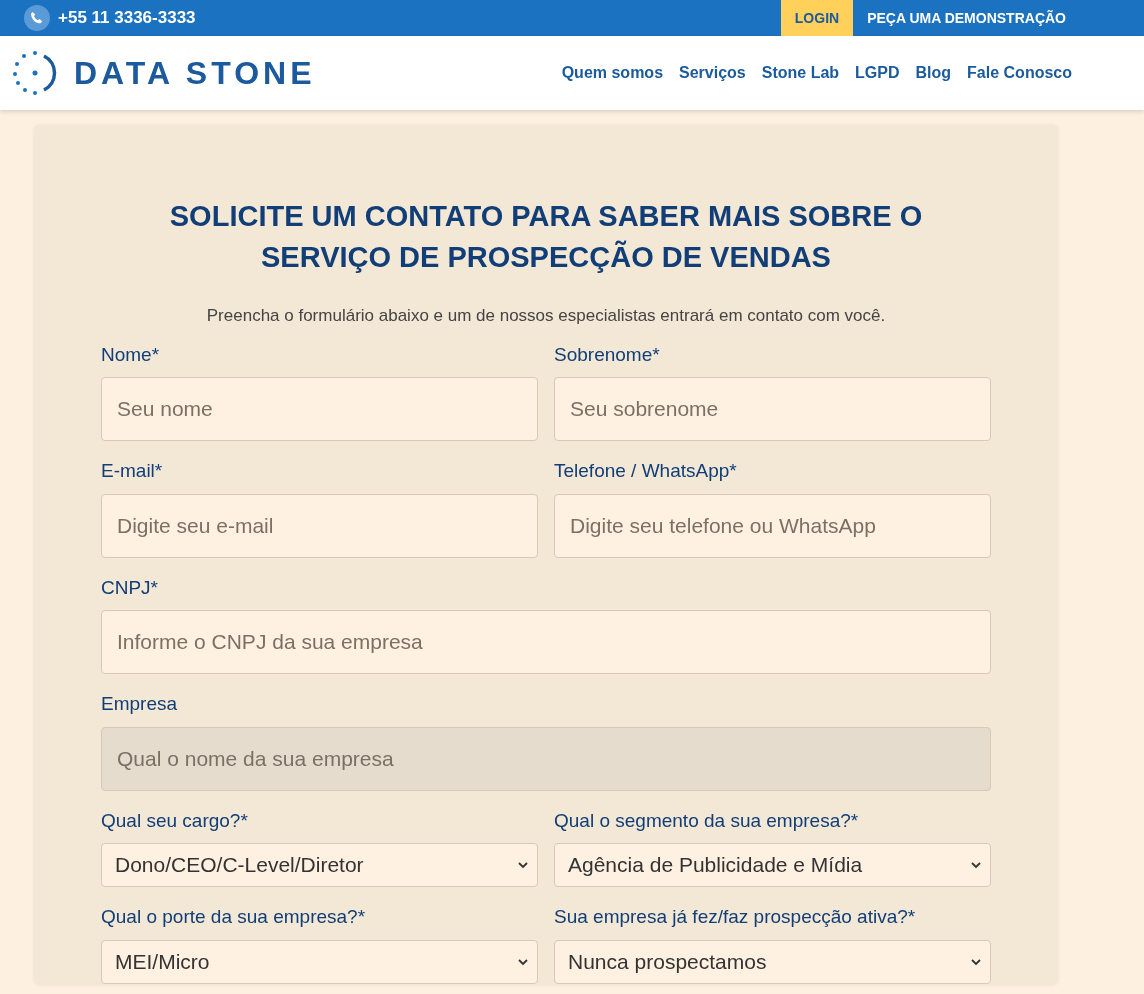 This screenshot has width=1144, height=994. What do you see at coordinates (772, 525) in the screenshot?
I see `input-field: Digite seu telefone ou WhatsApp` at bounding box center [772, 525].